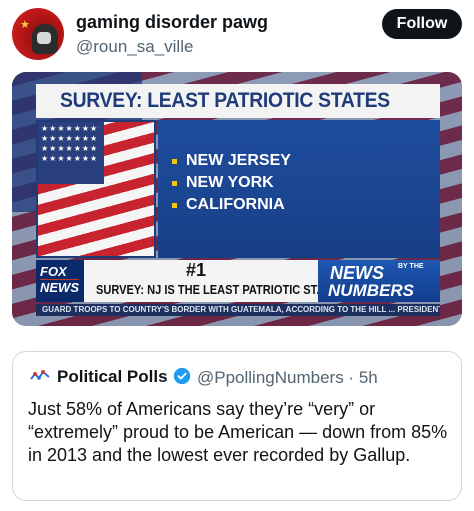  I want to click on flag-canton: ★★★★★★★★★★★★★★★★★★★★★★★★★★★★, so click(71, 153).